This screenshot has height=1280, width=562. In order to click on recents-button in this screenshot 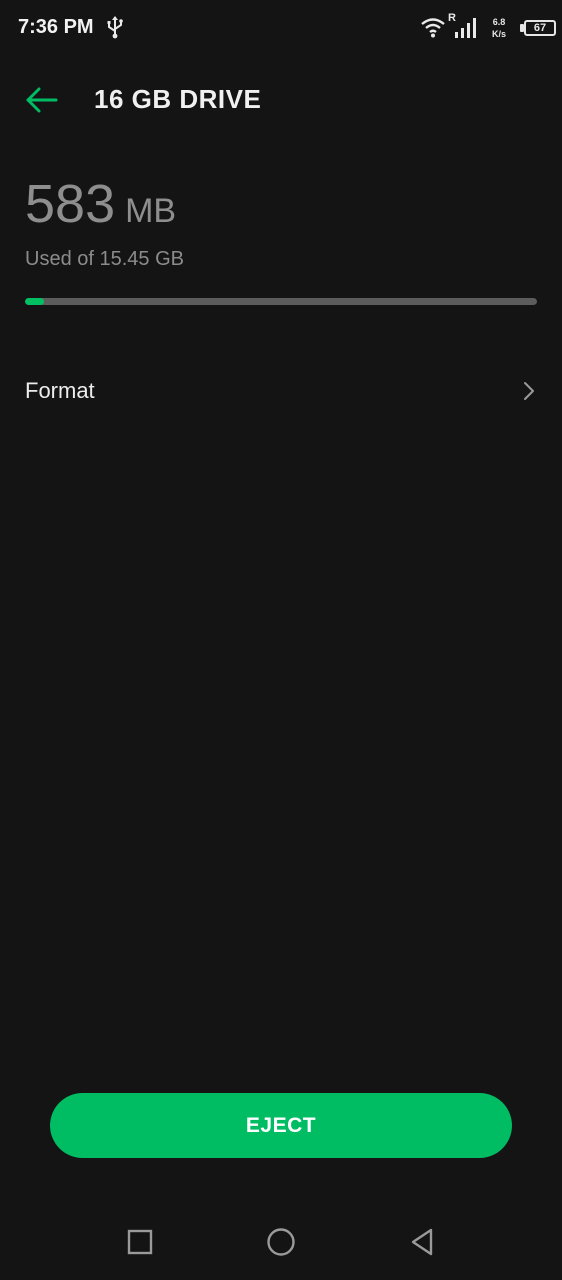, I will do `click(140, 1242)`.